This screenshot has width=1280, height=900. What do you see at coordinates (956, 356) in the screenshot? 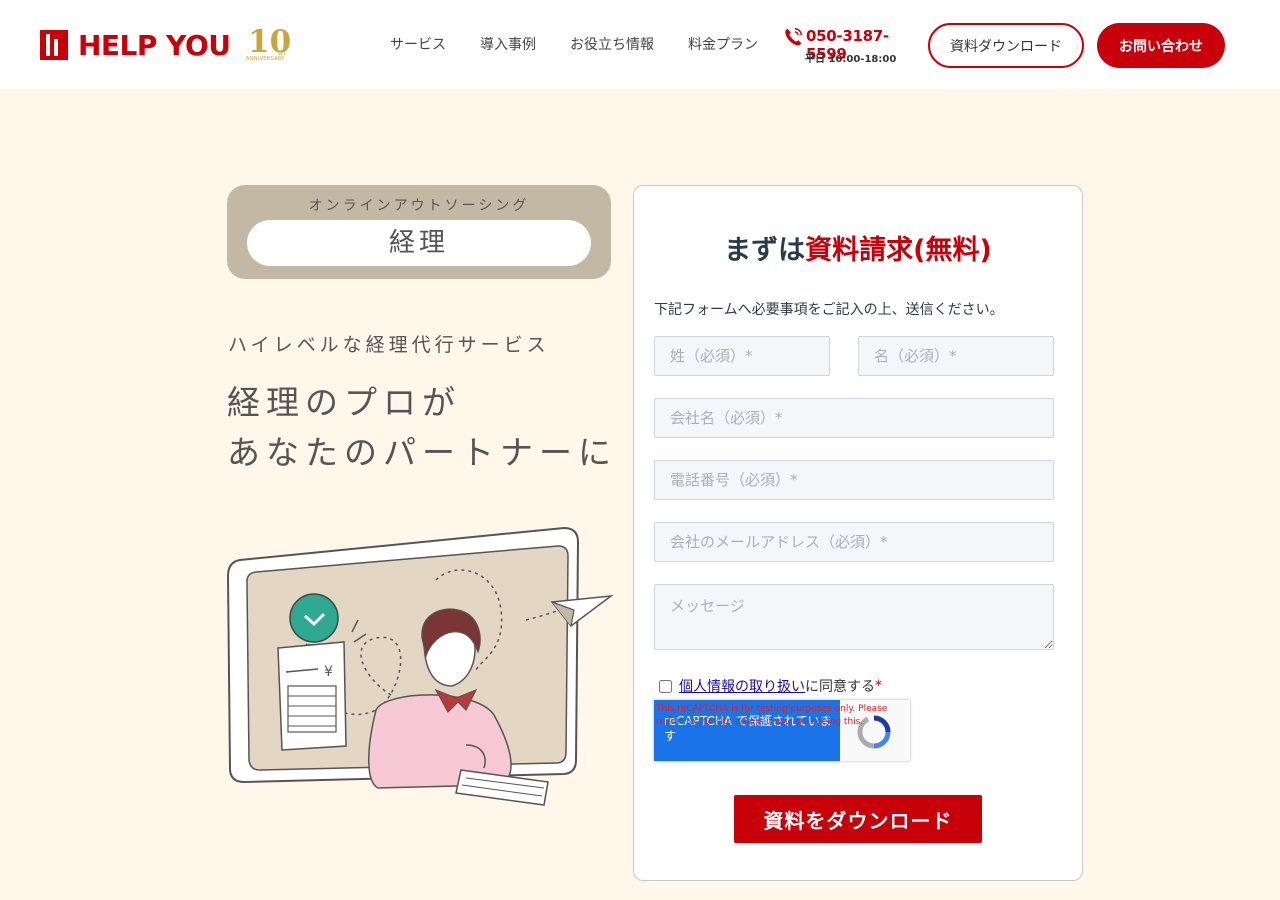
I see `first-name-field` at bounding box center [956, 356].